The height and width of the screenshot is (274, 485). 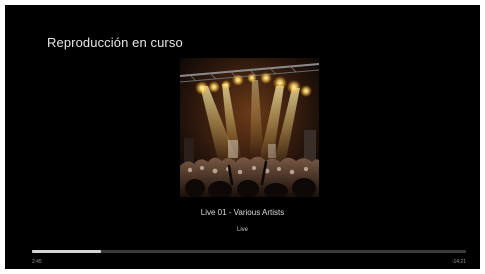 What do you see at coordinates (242, 230) in the screenshot?
I see `track-subtitle: Live` at bounding box center [242, 230].